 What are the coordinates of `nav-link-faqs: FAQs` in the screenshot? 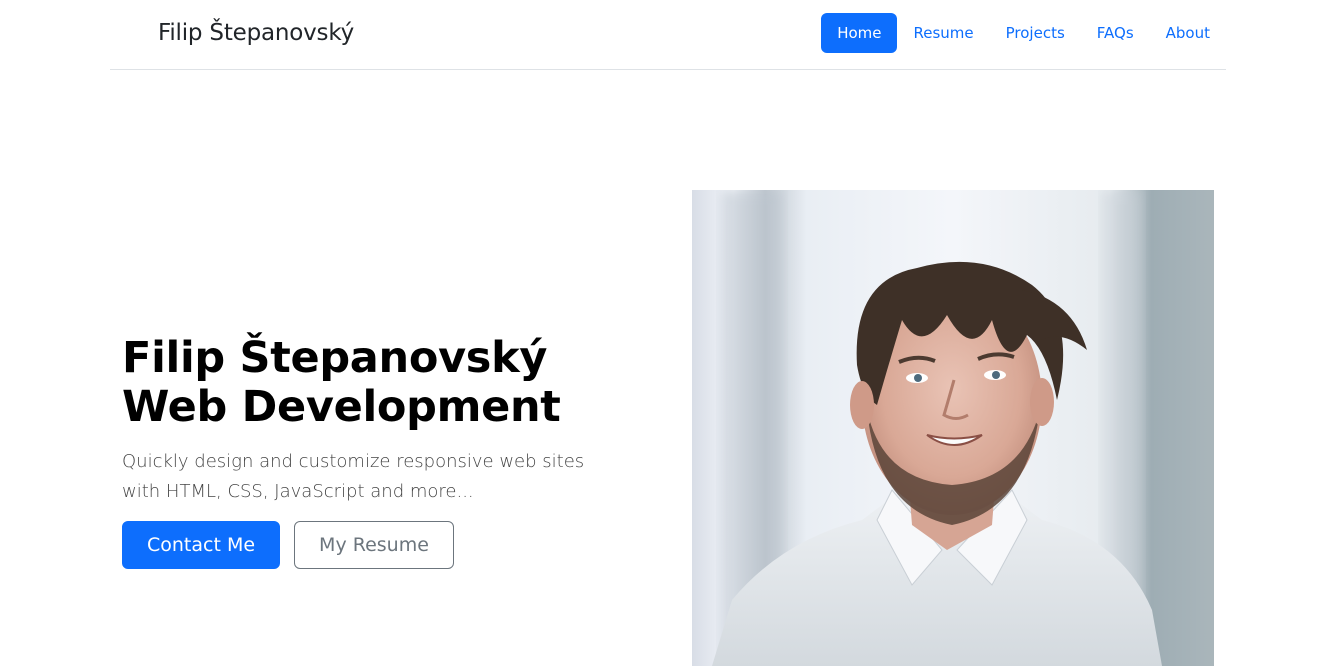 It's located at (1115, 33).